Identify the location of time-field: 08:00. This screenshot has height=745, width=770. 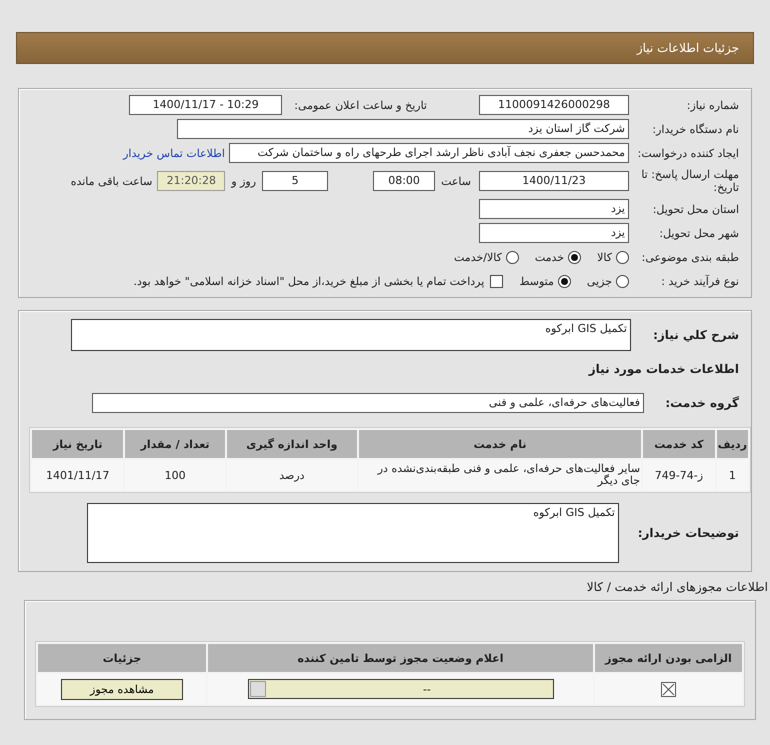
(404, 181).